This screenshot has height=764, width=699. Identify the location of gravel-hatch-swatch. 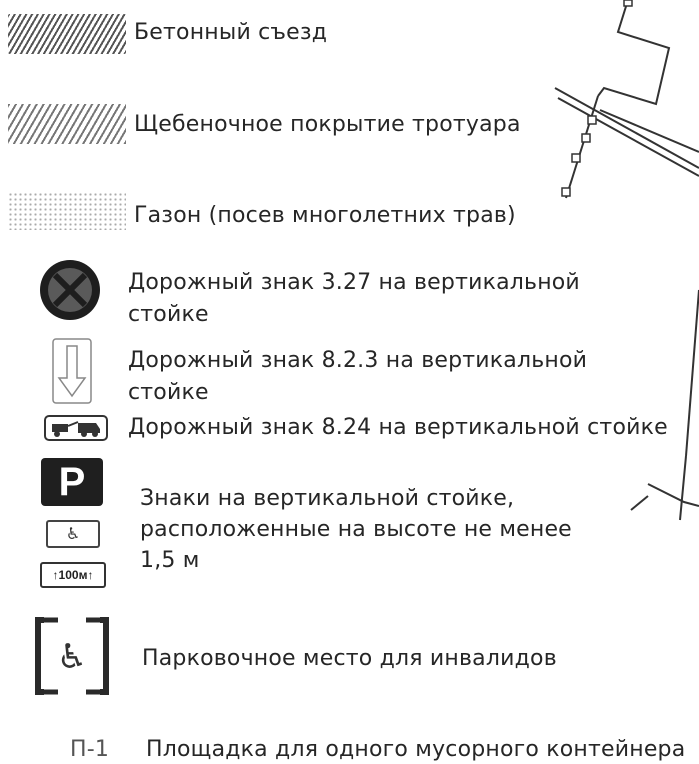
(67, 124).